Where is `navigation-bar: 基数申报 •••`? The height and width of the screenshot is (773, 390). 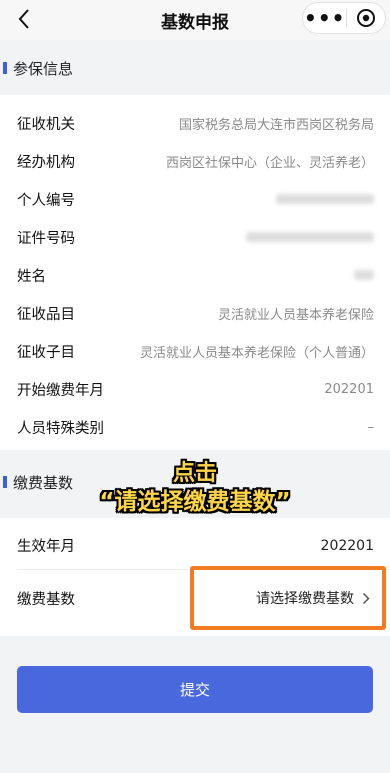 navigation-bar: 基数申报 ••• is located at coordinates (195, 20).